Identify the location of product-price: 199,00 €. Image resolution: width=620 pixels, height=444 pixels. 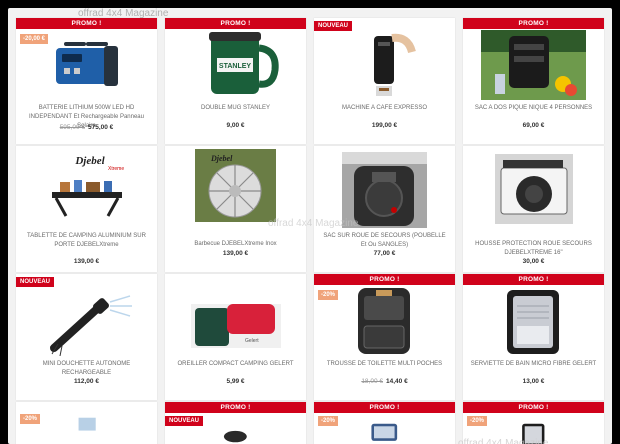
(384, 125).